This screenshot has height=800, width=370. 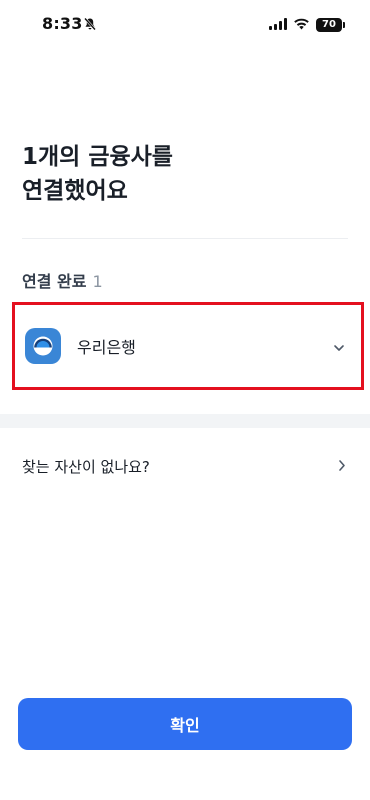 What do you see at coordinates (75, 191) in the screenshot?
I see `title-line-2: 연결했어요` at bounding box center [75, 191].